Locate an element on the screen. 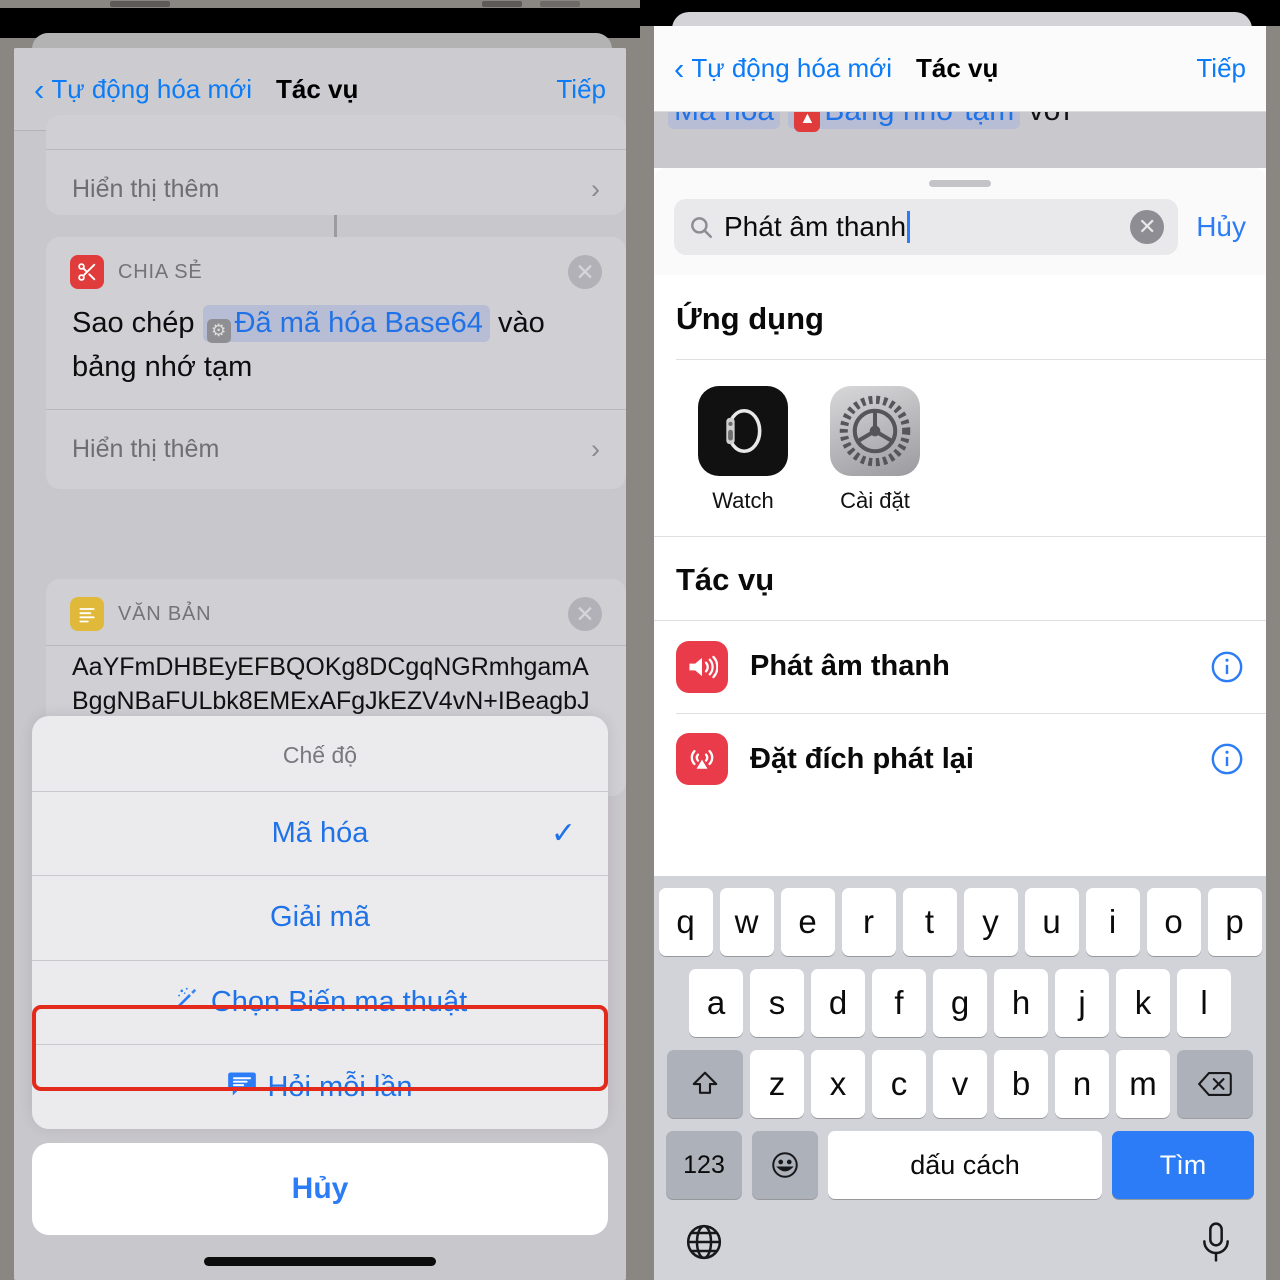  key-y: y is located at coordinates (990, 922).